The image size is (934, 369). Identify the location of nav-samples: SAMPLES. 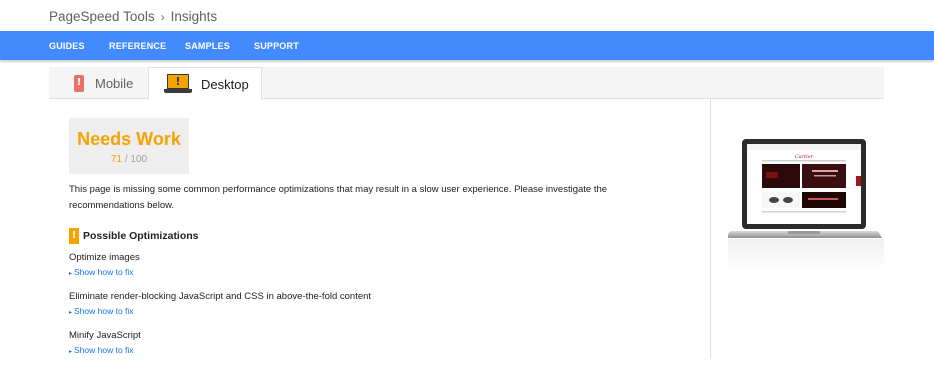
(207, 46).